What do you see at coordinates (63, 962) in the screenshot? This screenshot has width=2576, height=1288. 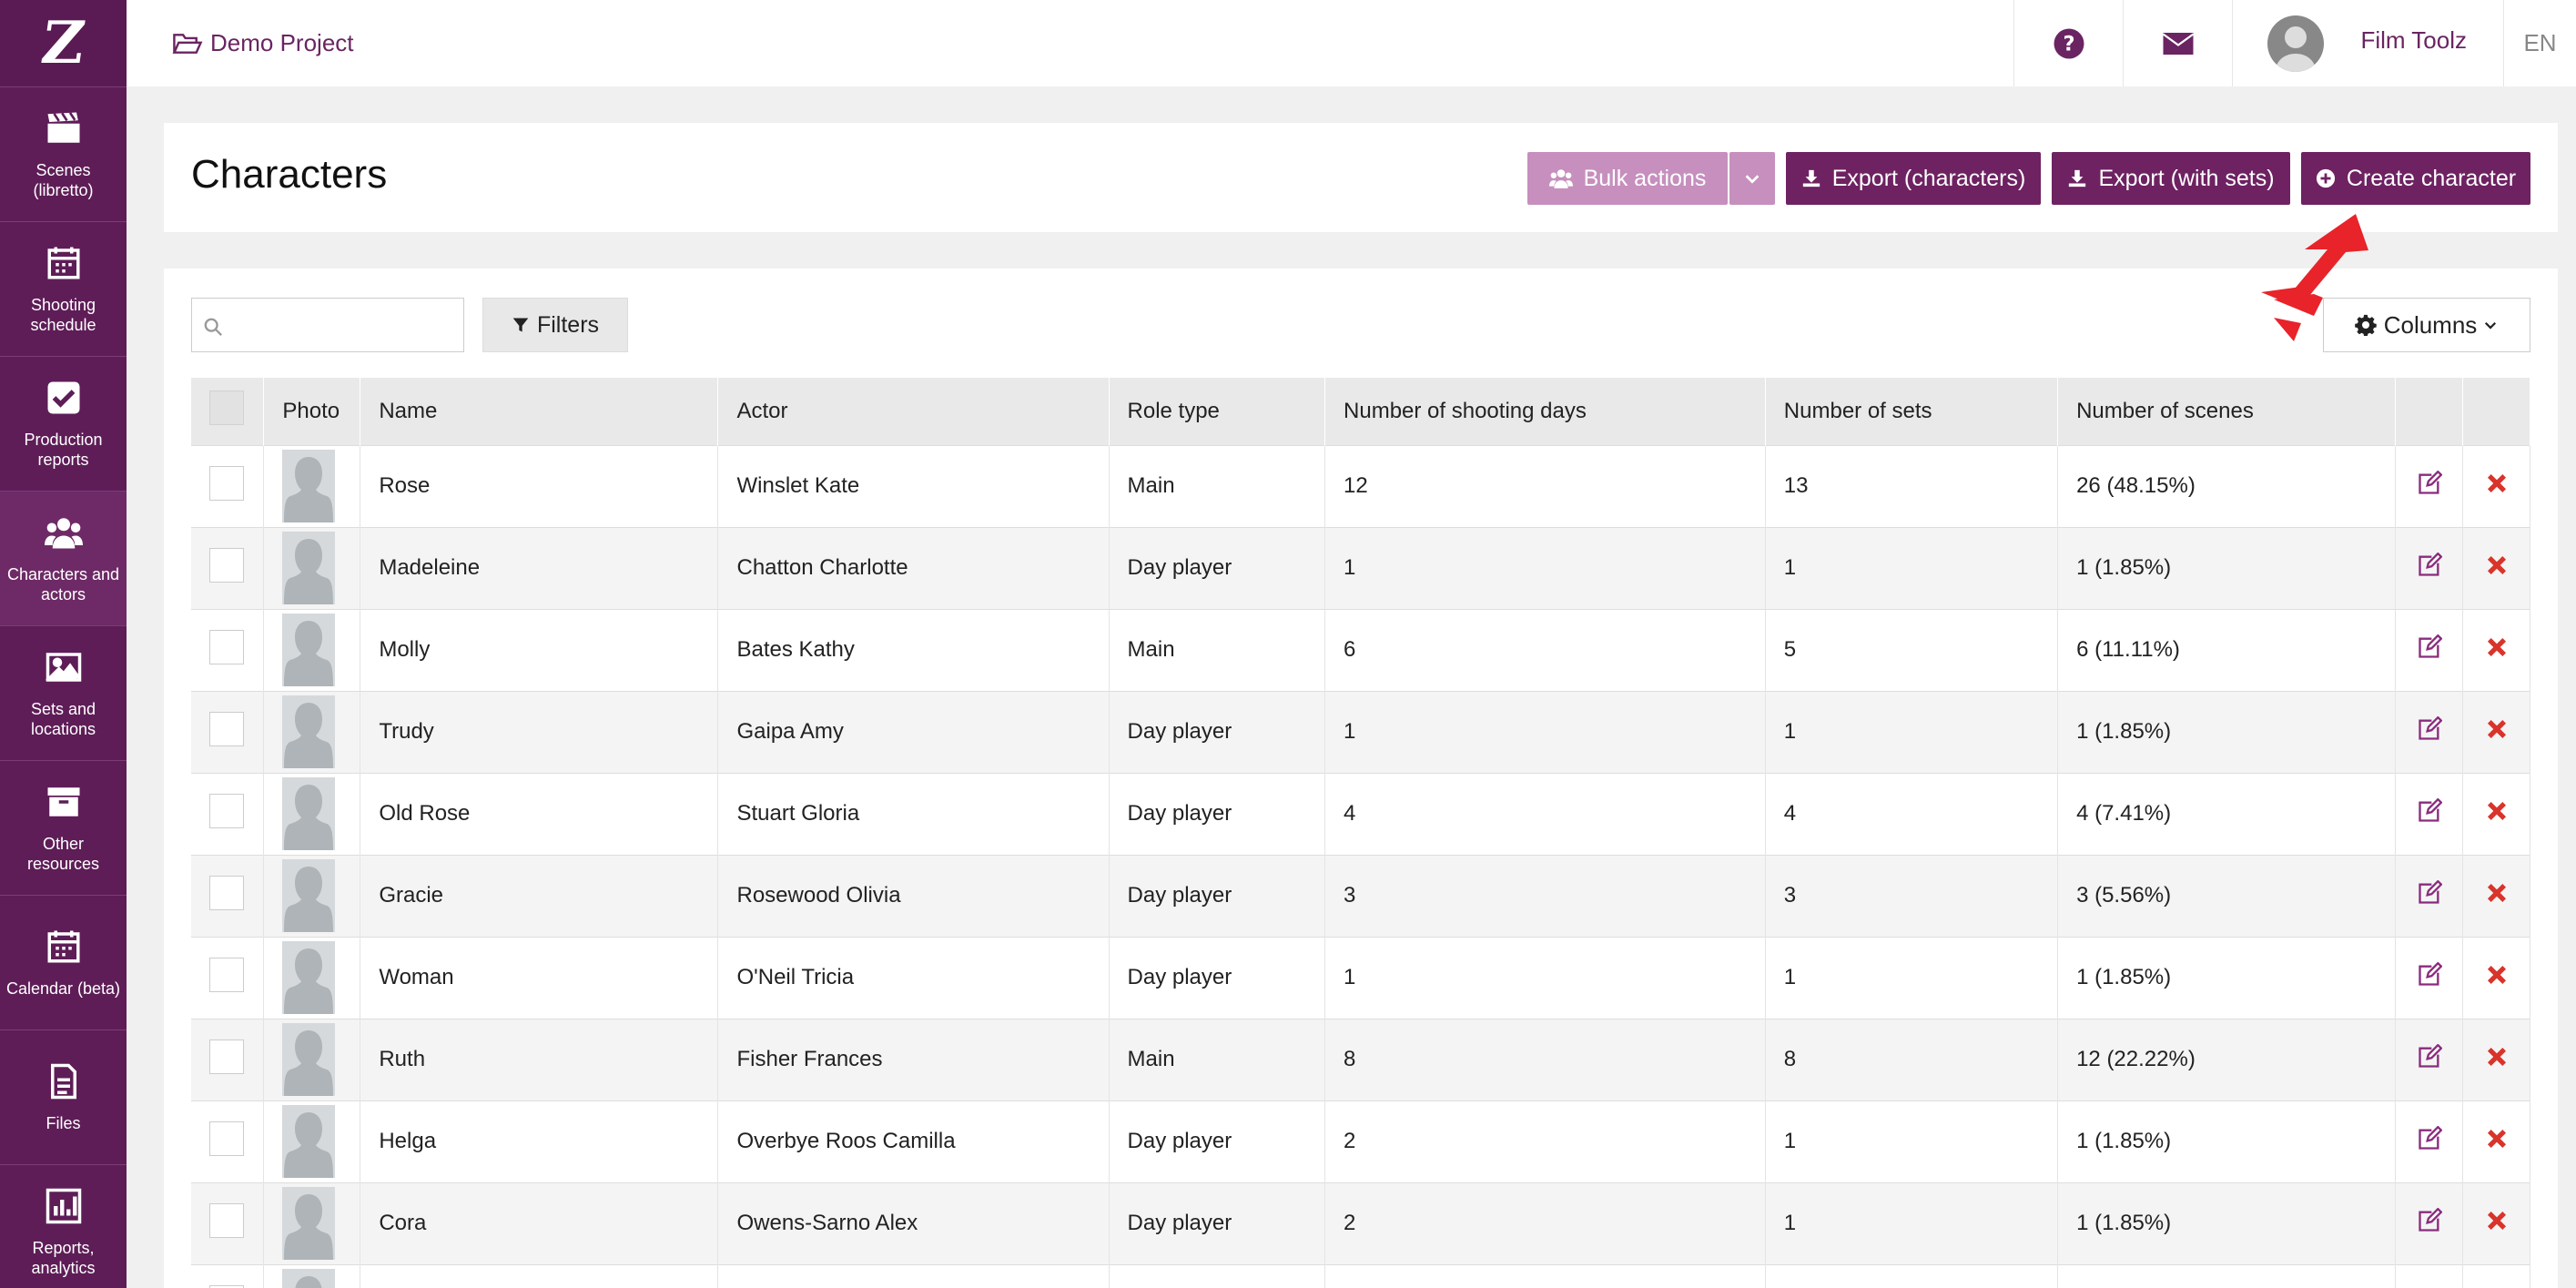 I see `sidebar-item-calendar: Calendar (beta)` at bounding box center [63, 962].